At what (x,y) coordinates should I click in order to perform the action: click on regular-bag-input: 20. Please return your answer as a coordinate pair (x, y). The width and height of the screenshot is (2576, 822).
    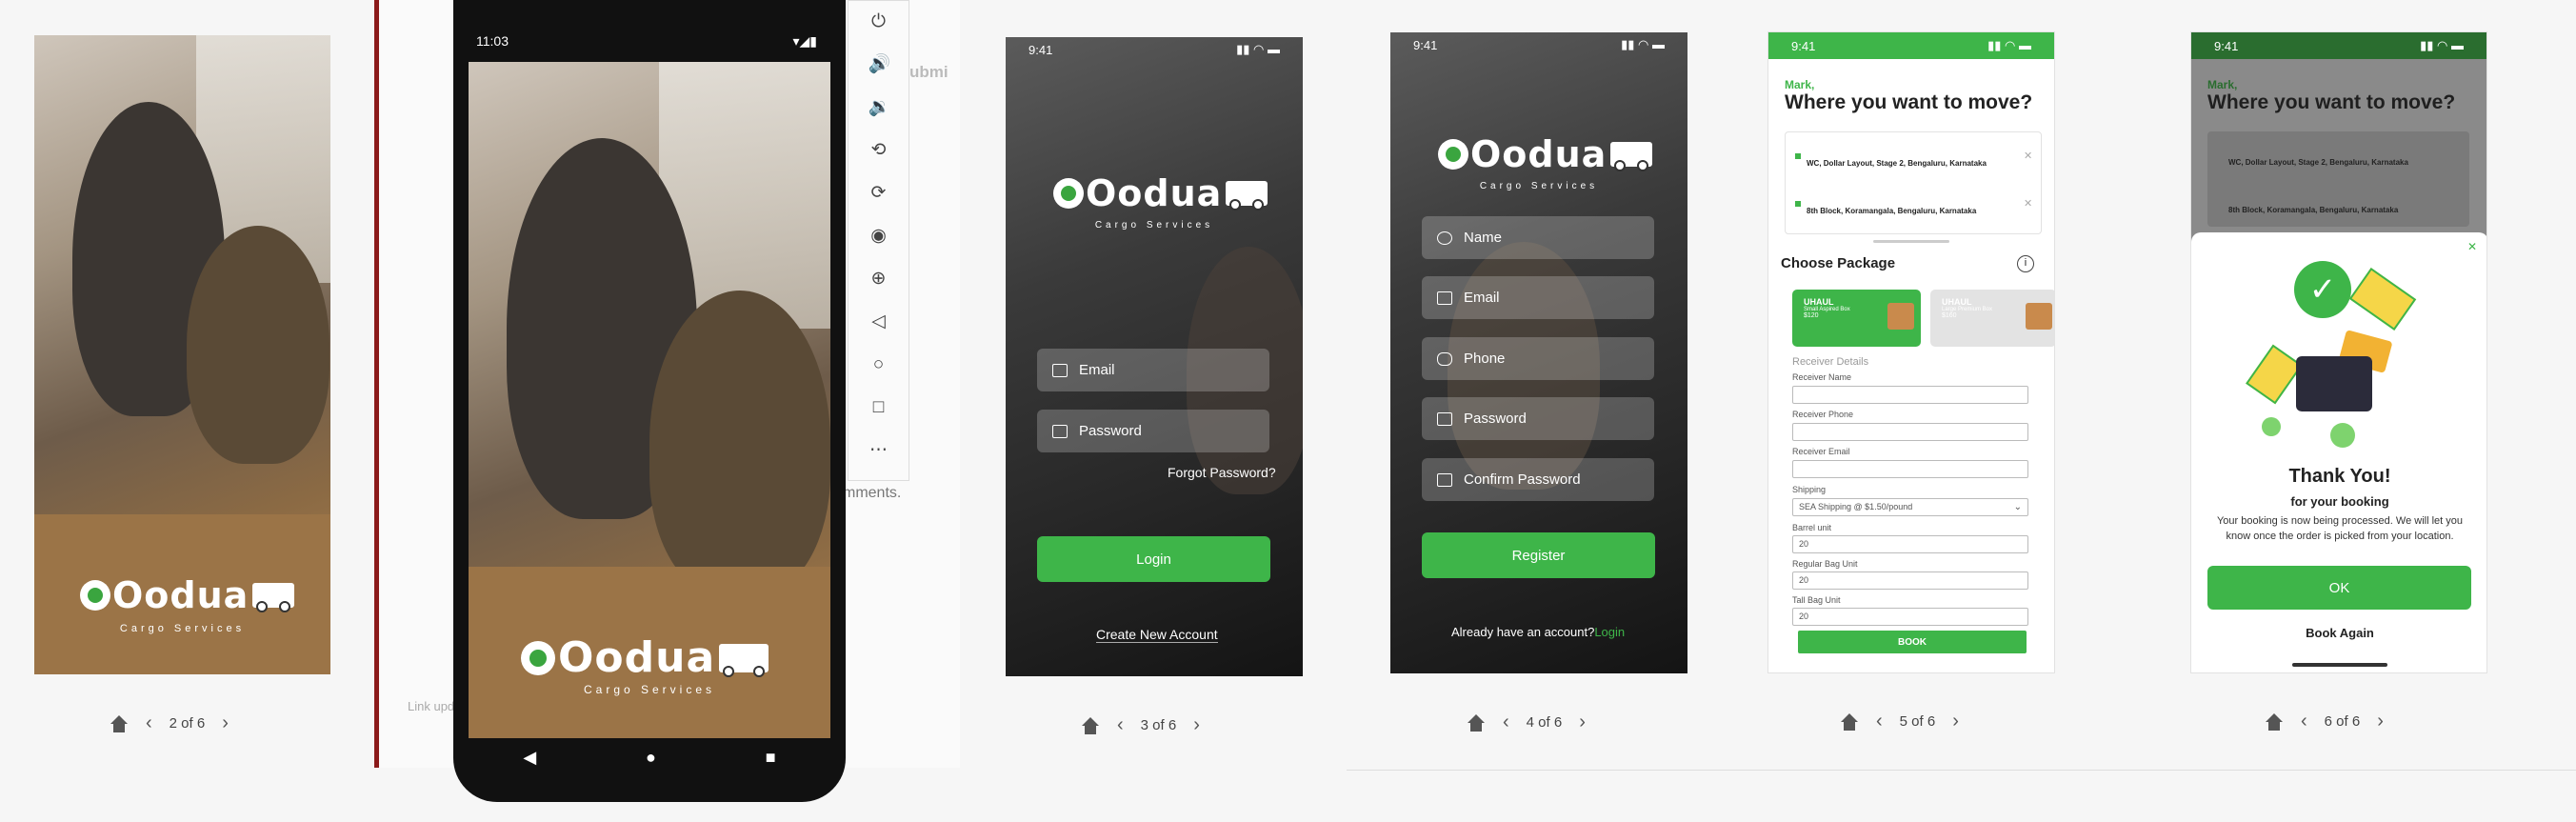
    Looking at the image, I should click on (1910, 580).